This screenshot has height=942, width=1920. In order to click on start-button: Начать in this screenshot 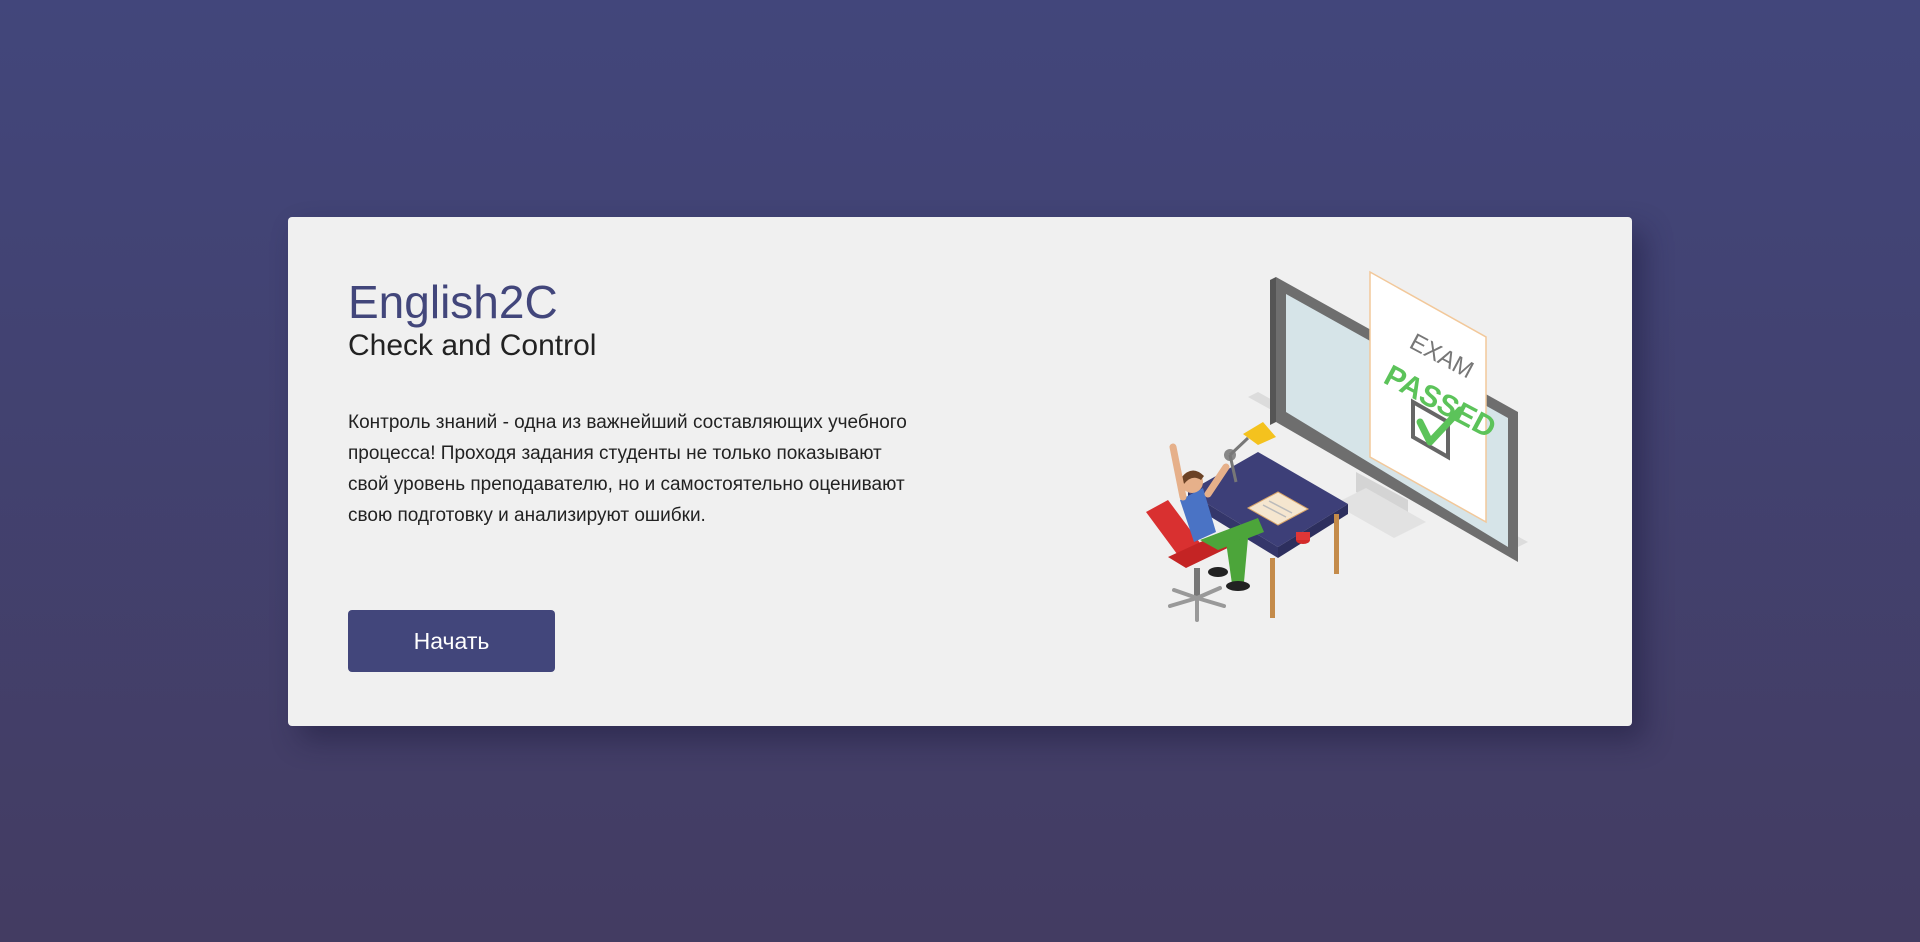, I will do `click(451, 641)`.